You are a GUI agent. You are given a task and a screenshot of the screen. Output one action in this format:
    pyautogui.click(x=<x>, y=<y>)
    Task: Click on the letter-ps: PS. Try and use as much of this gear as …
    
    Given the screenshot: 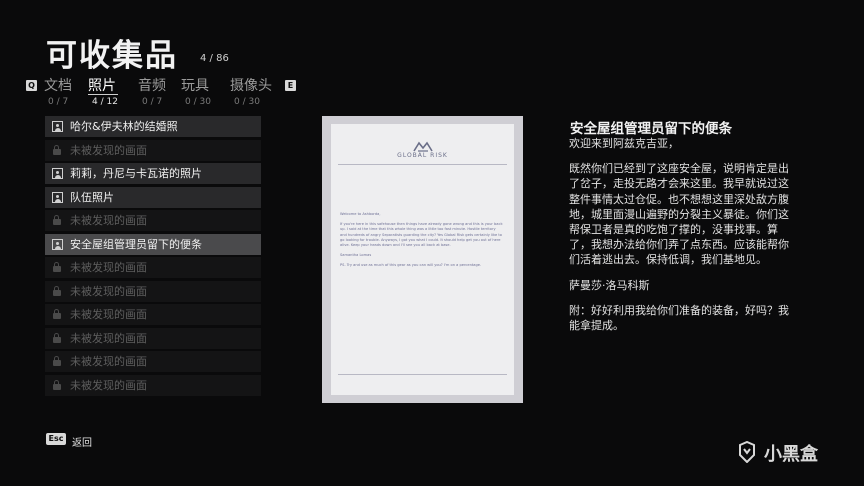 What is the action you would take?
    pyautogui.click(x=411, y=265)
    